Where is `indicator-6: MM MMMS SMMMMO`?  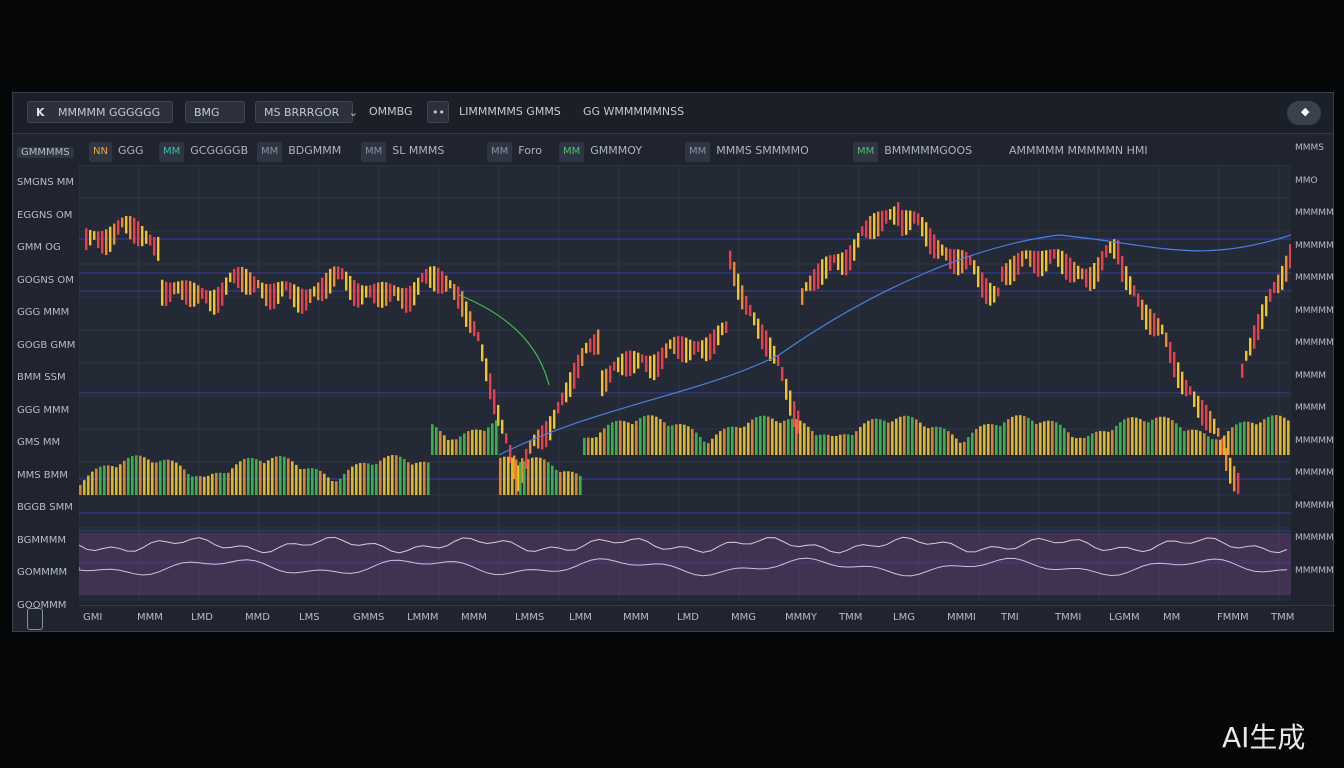
indicator-6: MM MMMS SMMMMO is located at coordinates (747, 151).